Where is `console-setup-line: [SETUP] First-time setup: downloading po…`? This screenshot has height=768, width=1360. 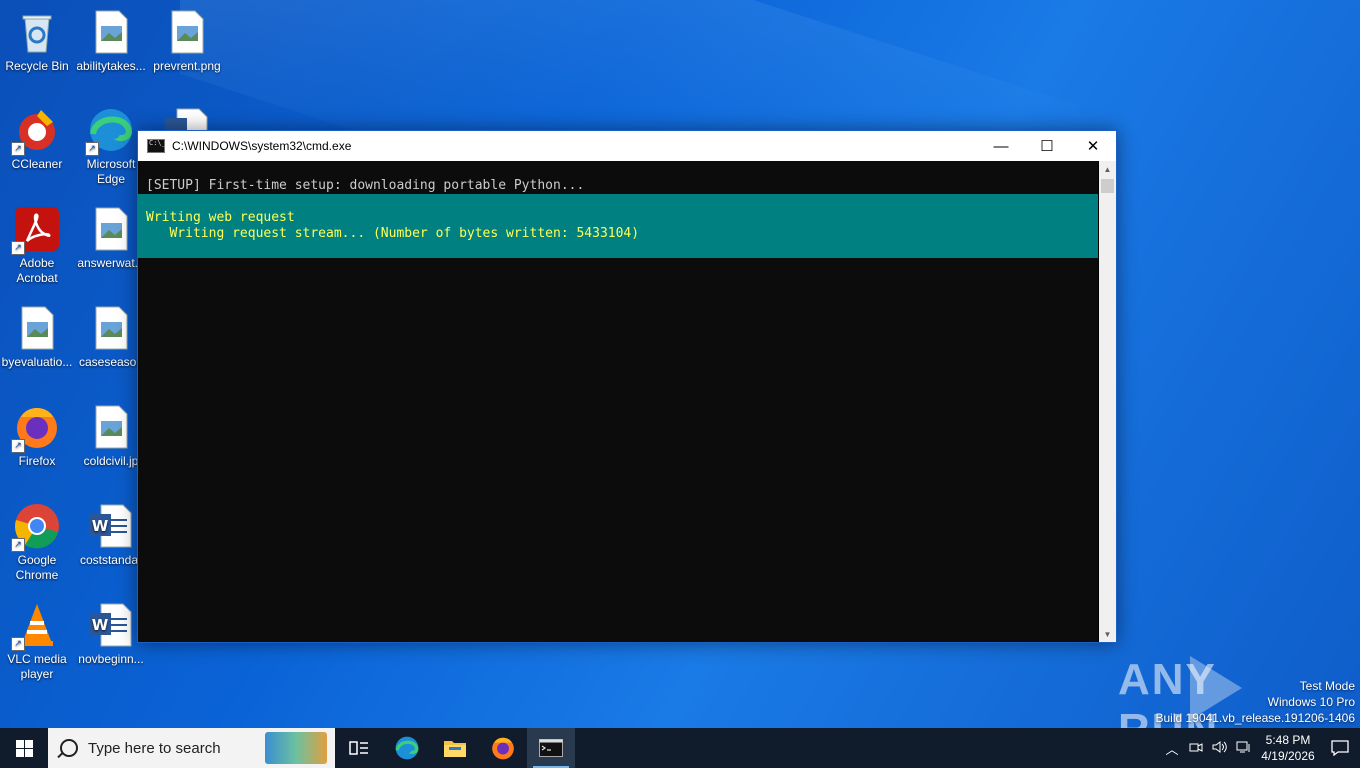 console-setup-line: [SETUP] First-time setup: downloading po… is located at coordinates (365, 185).